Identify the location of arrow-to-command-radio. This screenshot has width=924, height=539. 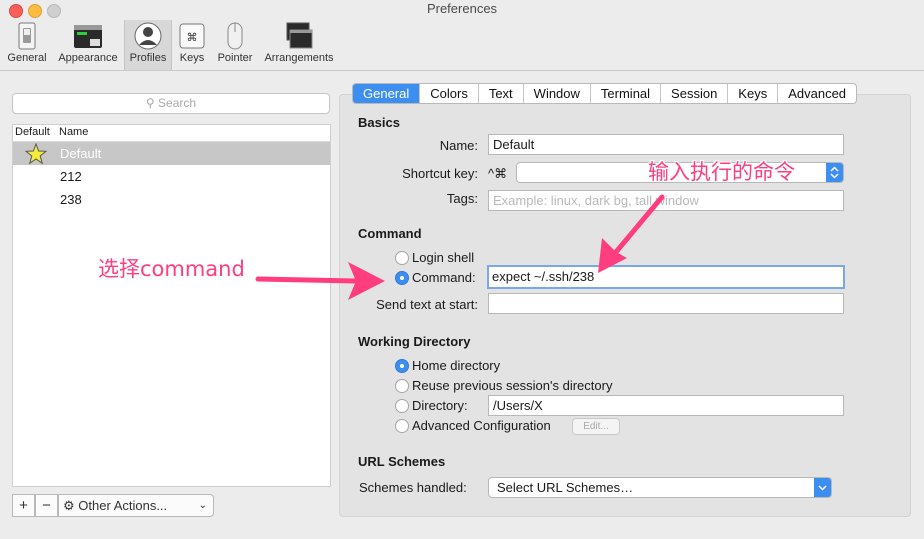
(307, 280).